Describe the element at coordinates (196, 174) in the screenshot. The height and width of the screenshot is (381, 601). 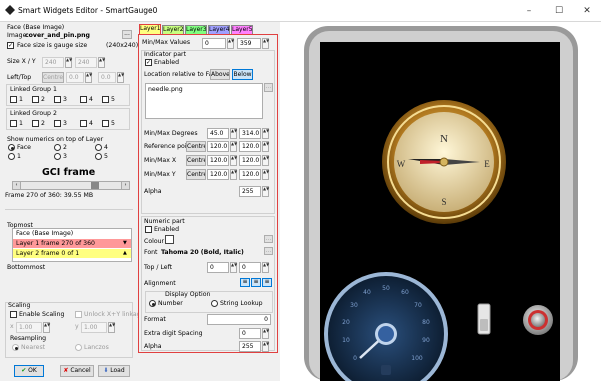
I see `centre-button-y: Centre` at that location.